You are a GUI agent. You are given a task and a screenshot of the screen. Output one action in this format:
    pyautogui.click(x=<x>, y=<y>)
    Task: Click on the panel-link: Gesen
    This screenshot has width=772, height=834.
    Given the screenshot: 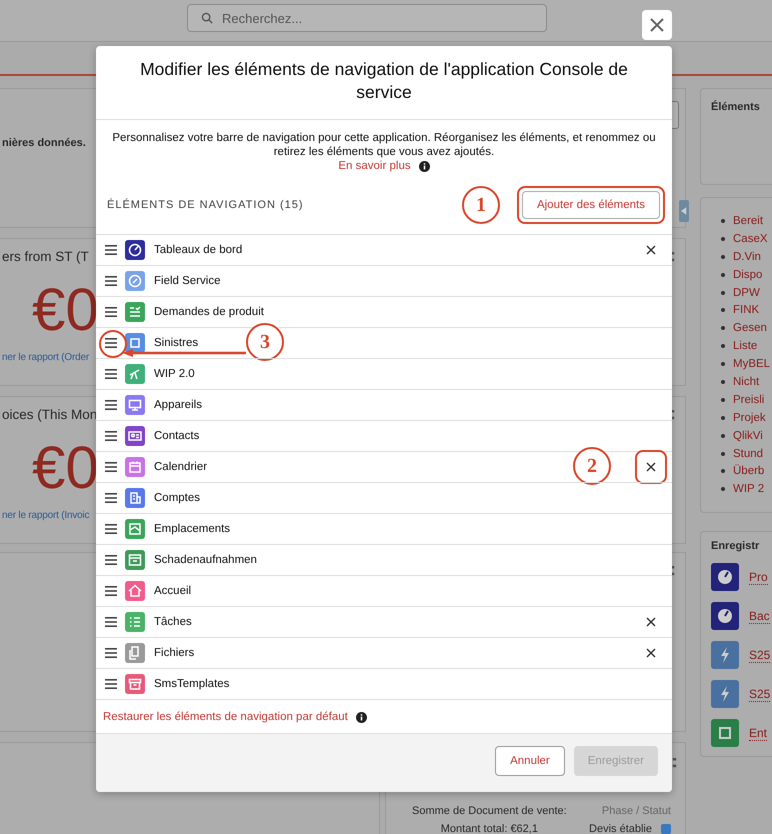 What is the action you would take?
    pyautogui.click(x=750, y=328)
    